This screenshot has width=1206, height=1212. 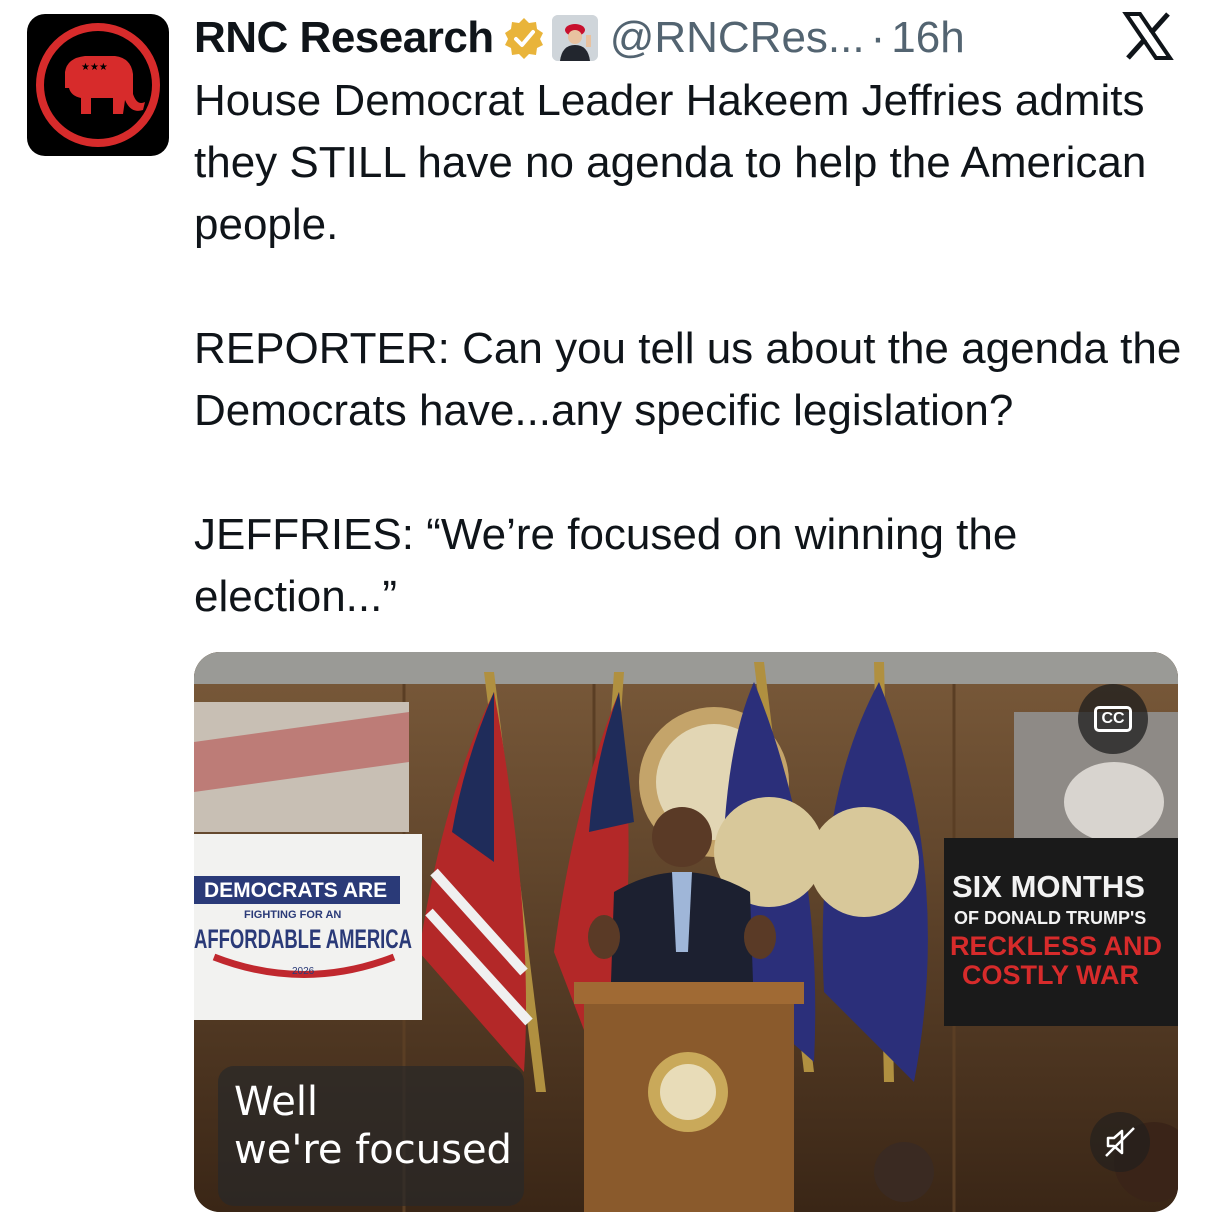 I want to click on speaker-muted-icon, so click(x=1120, y=1142).